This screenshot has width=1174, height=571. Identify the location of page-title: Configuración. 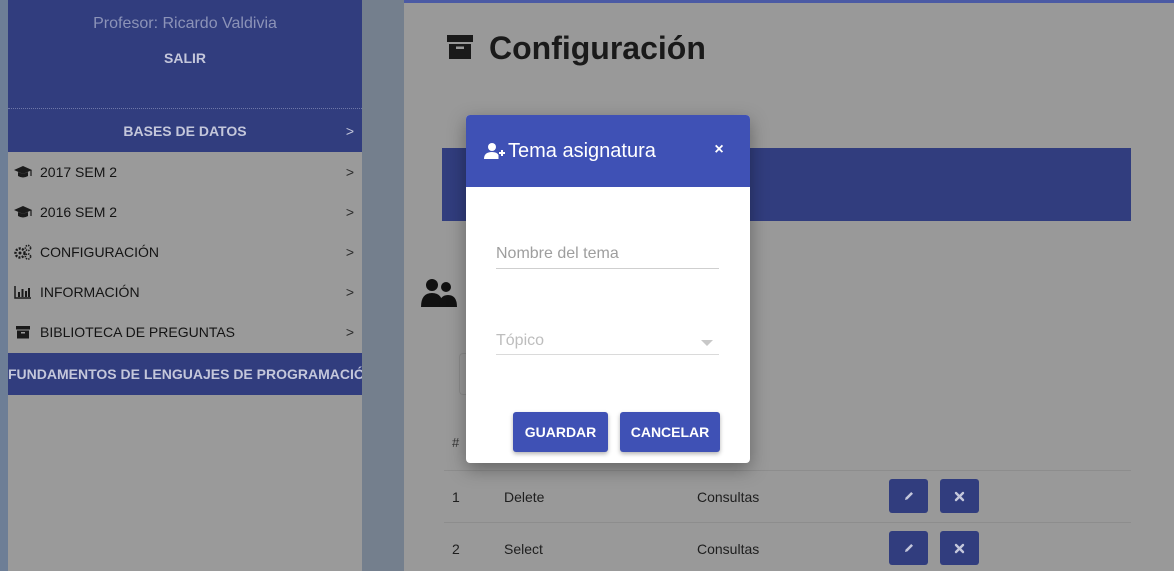
(597, 48).